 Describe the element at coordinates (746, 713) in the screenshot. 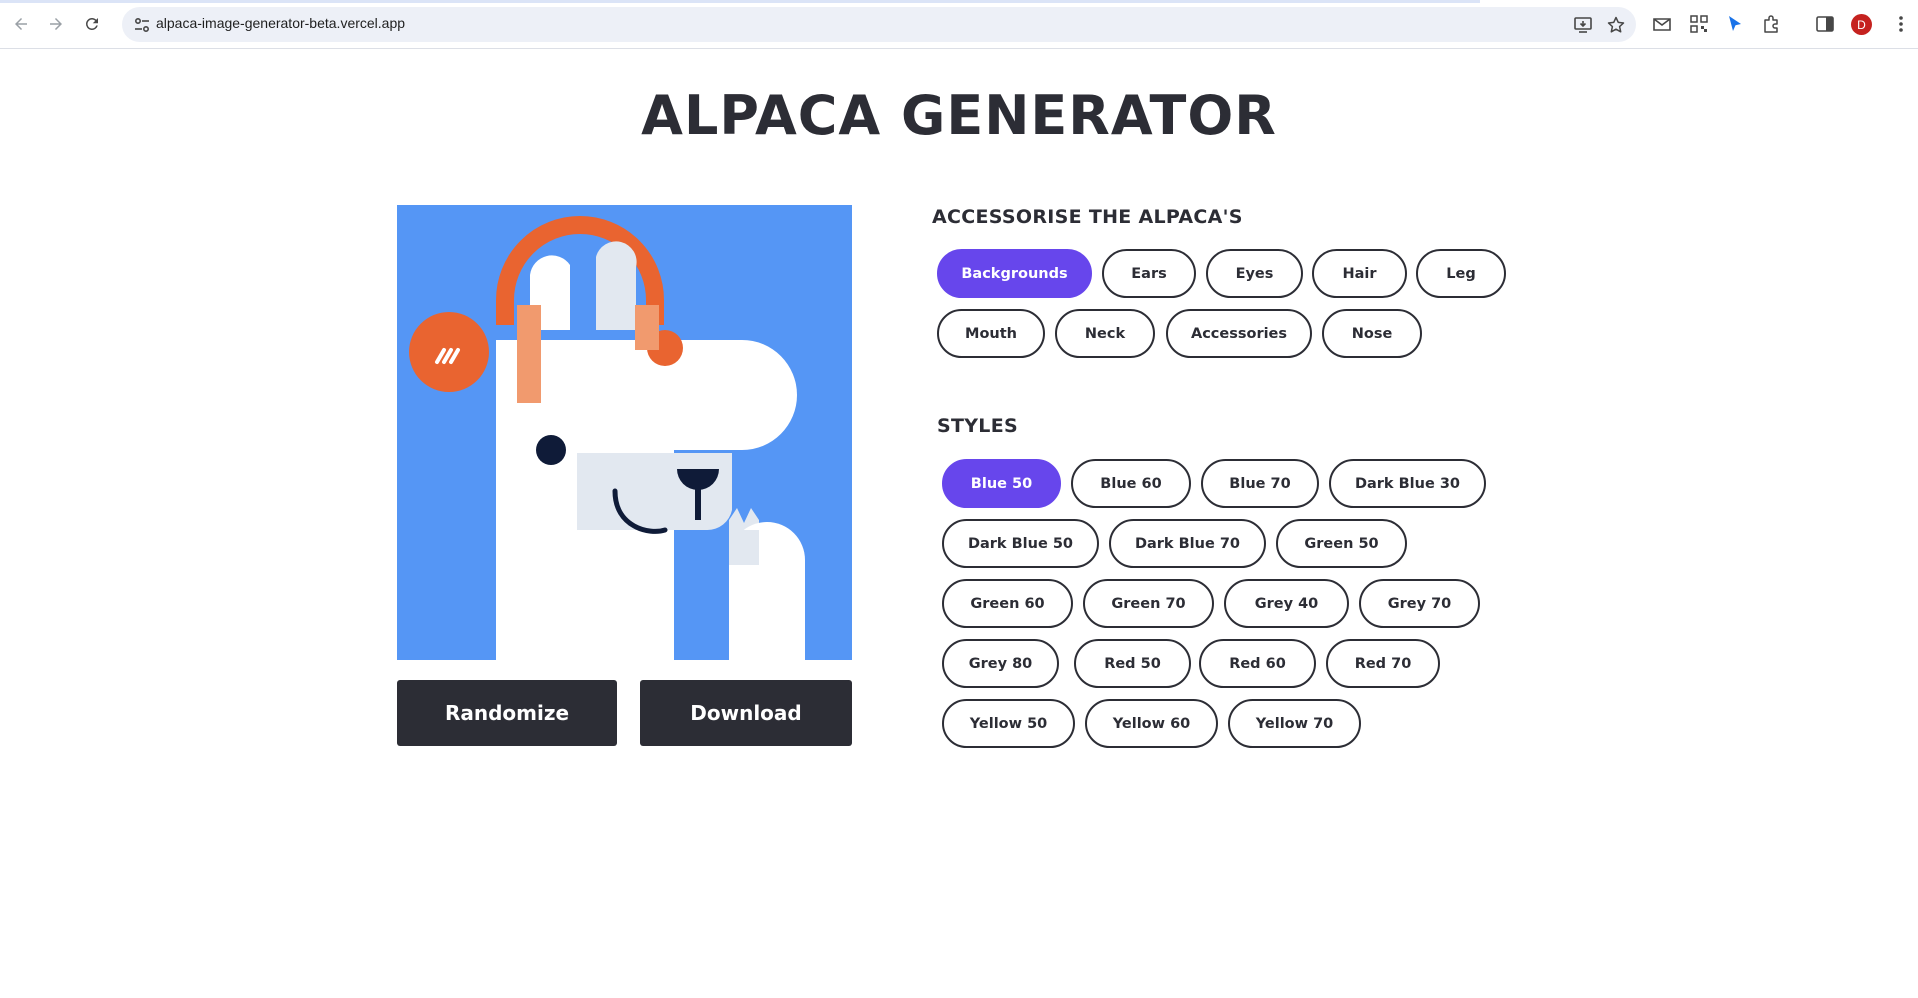

I see `download-button: Download` at that location.